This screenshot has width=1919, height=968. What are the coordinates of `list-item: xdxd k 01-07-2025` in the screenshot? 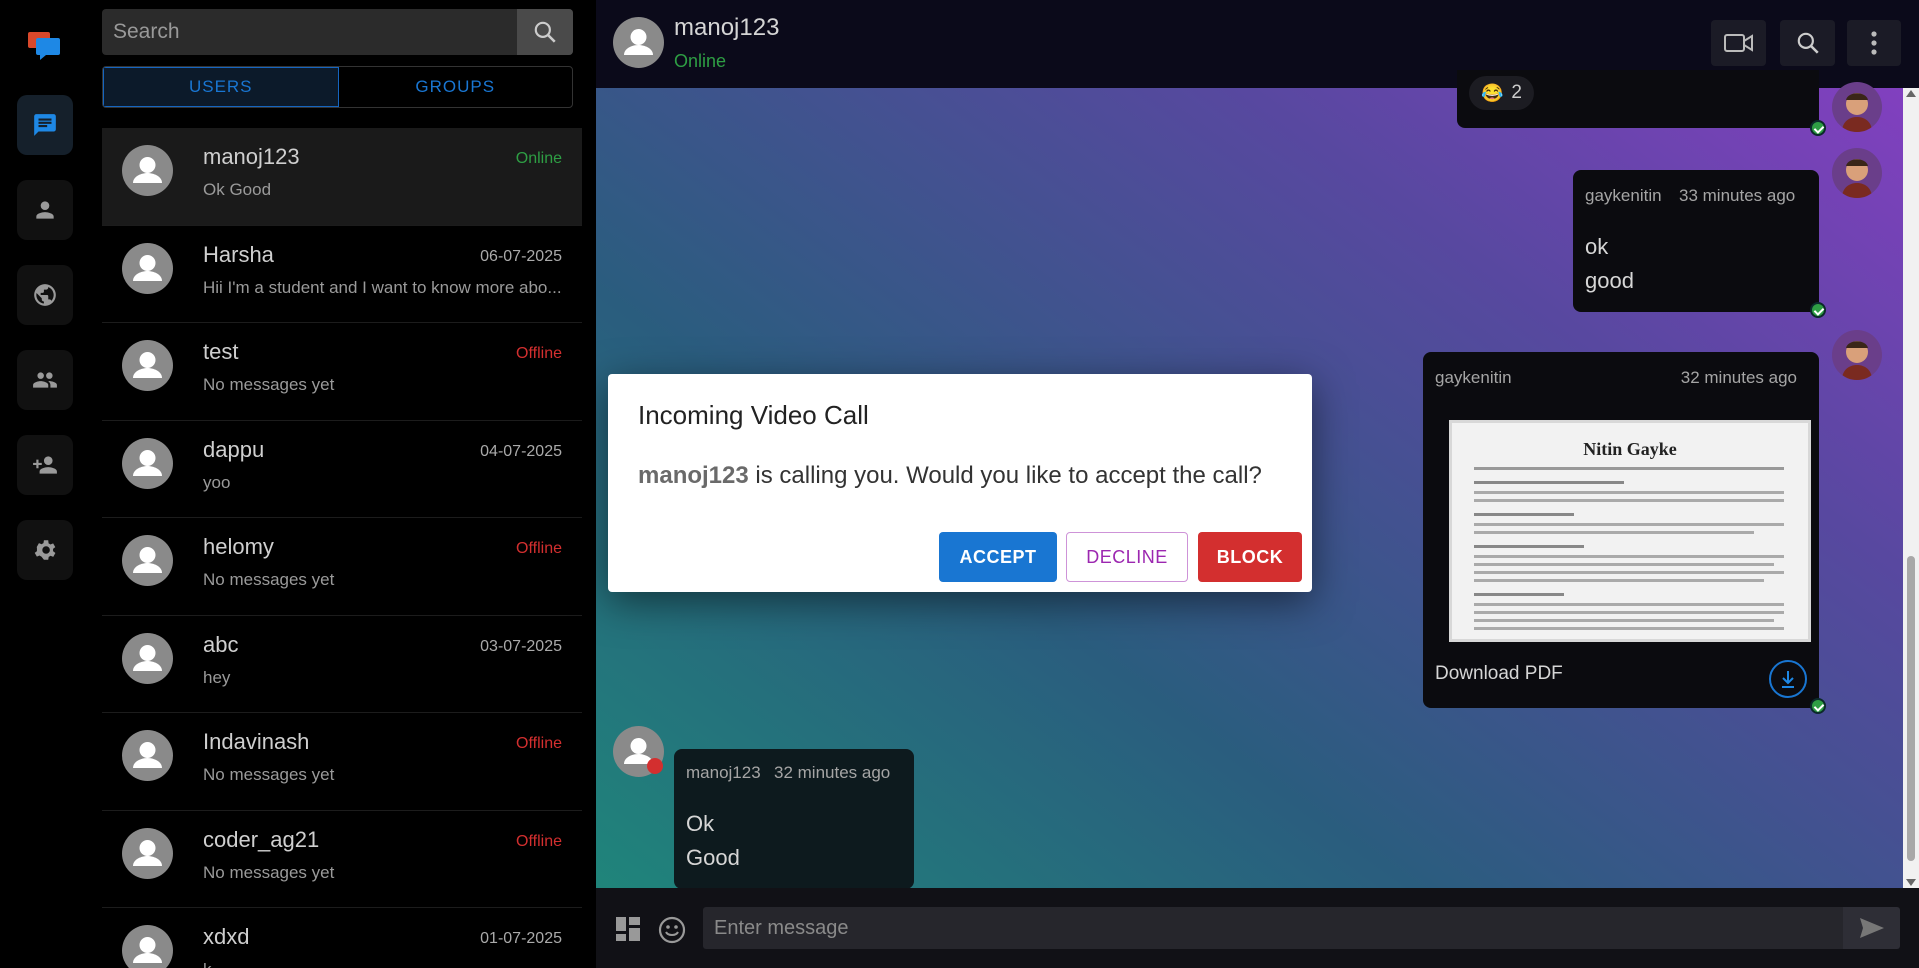 It's located at (342, 938).